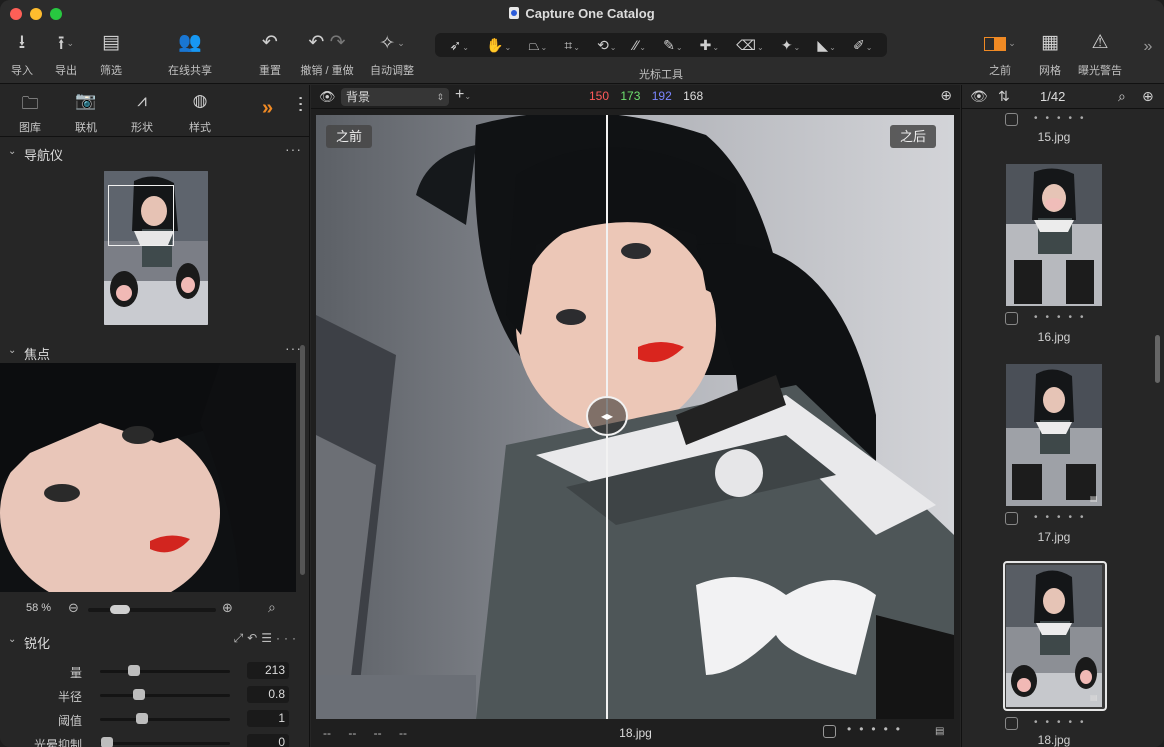 This screenshot has width=1164, height=747. Describe the element at coordinates (241, 638) in the screenshot. I see `expand-icon: ⤢` at that location.